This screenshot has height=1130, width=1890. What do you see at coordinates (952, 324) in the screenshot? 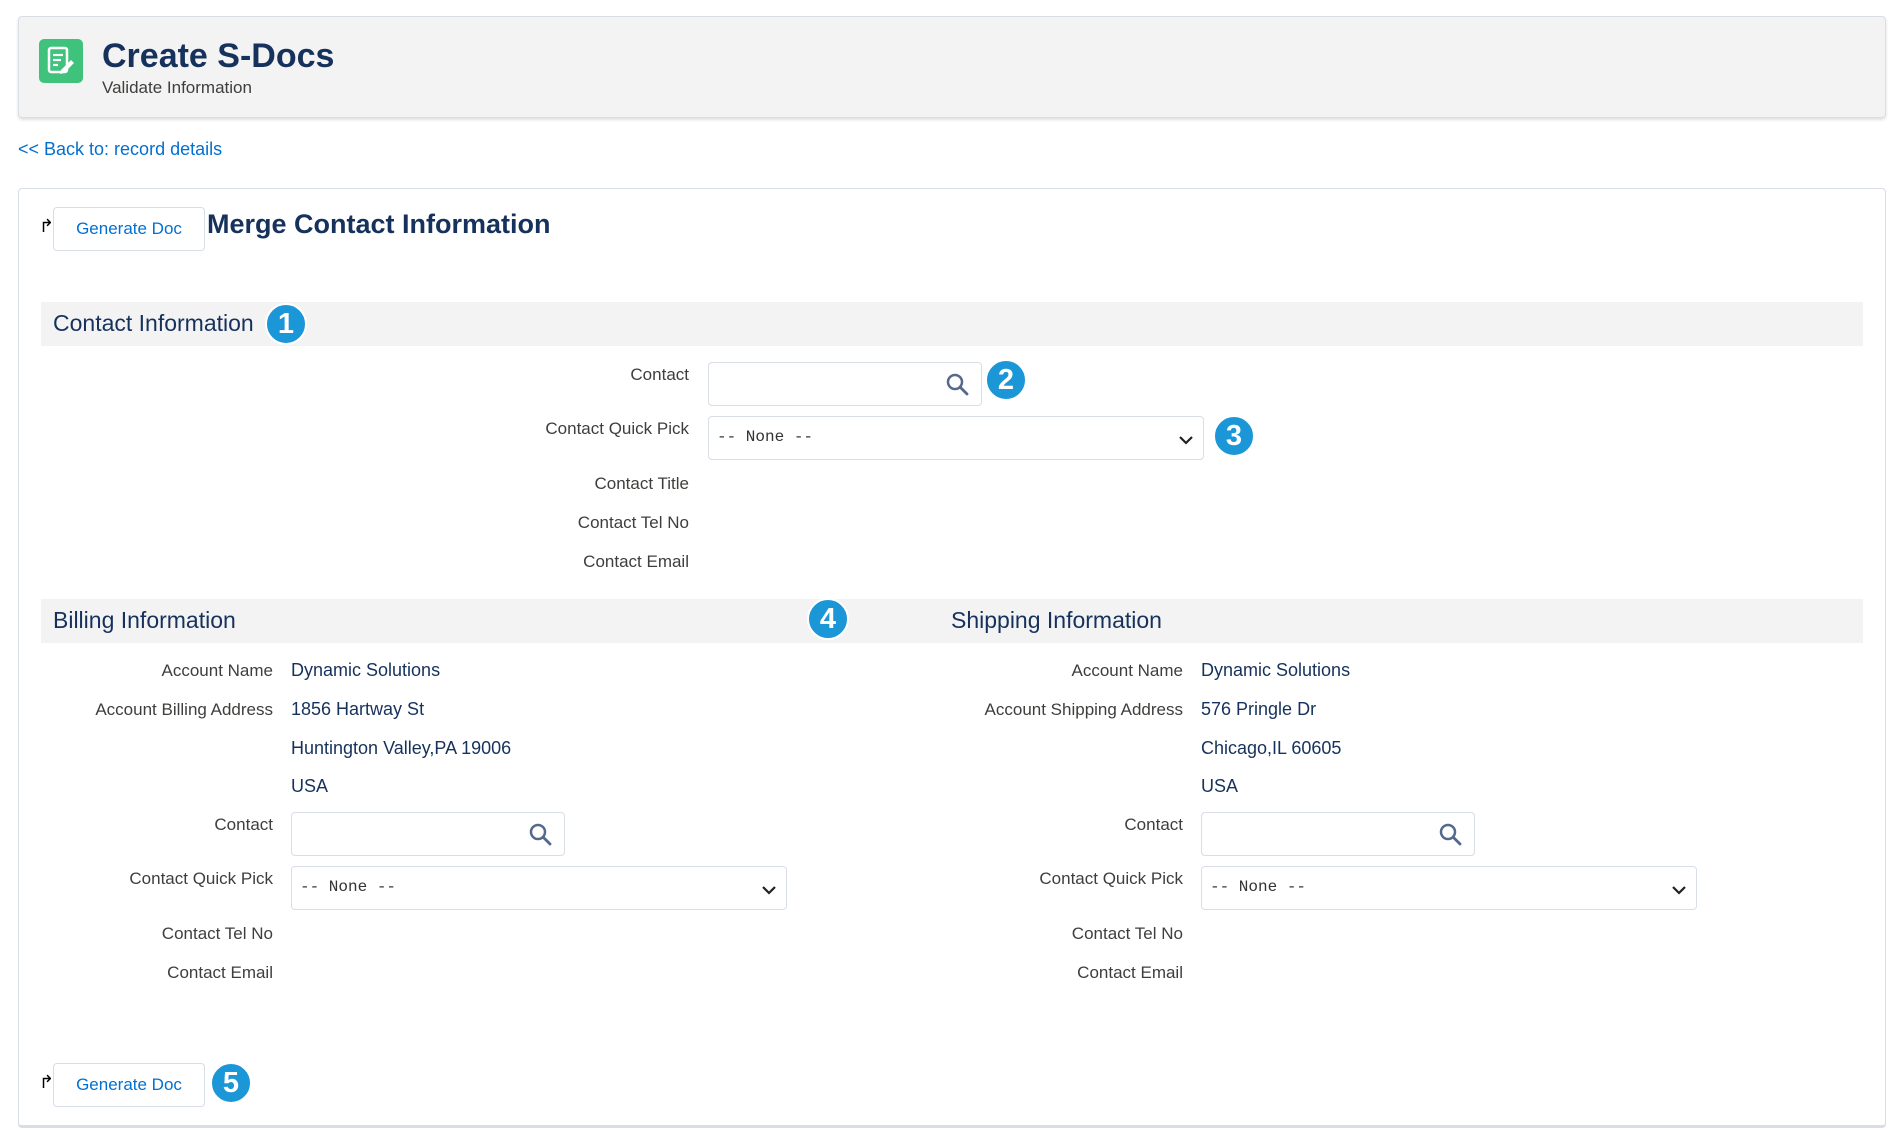
I see `contact-section-header: Contact Information` at bounding box center [952, 324].